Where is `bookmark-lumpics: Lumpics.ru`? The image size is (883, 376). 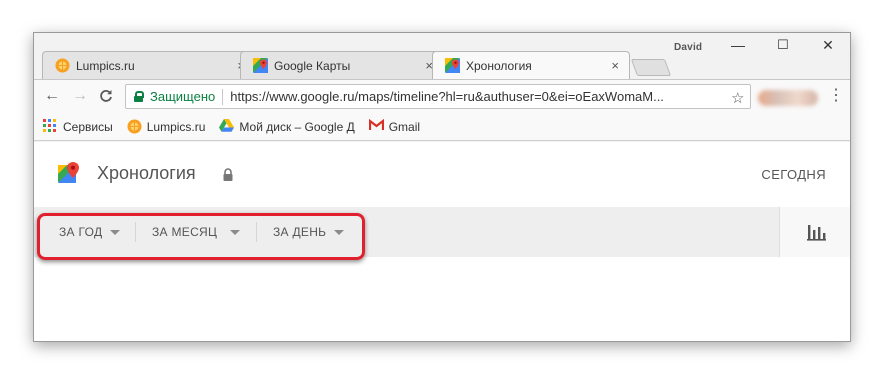 bookmark-lumpics: Lumpics.ru is located at coordinates (166, 126).